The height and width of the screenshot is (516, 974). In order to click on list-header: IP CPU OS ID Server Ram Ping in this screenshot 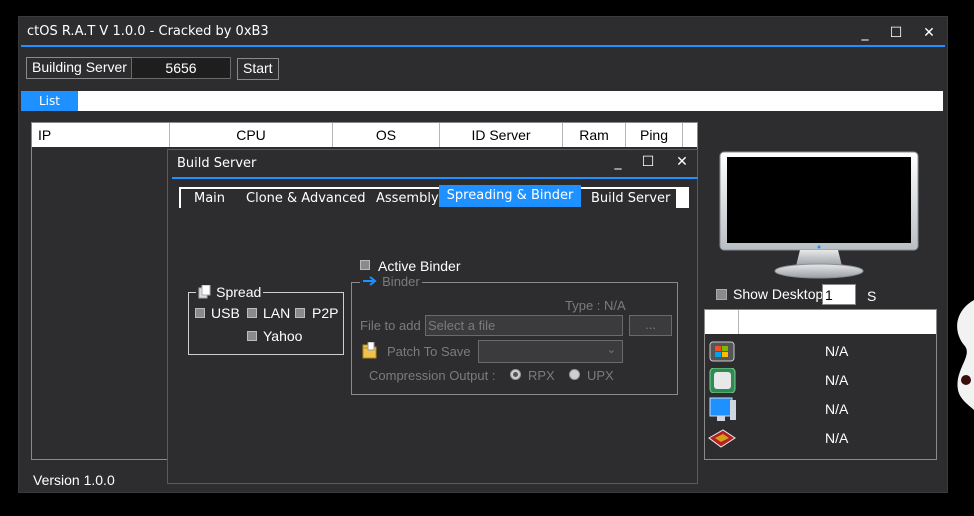, I will do `click(364, 135)`.